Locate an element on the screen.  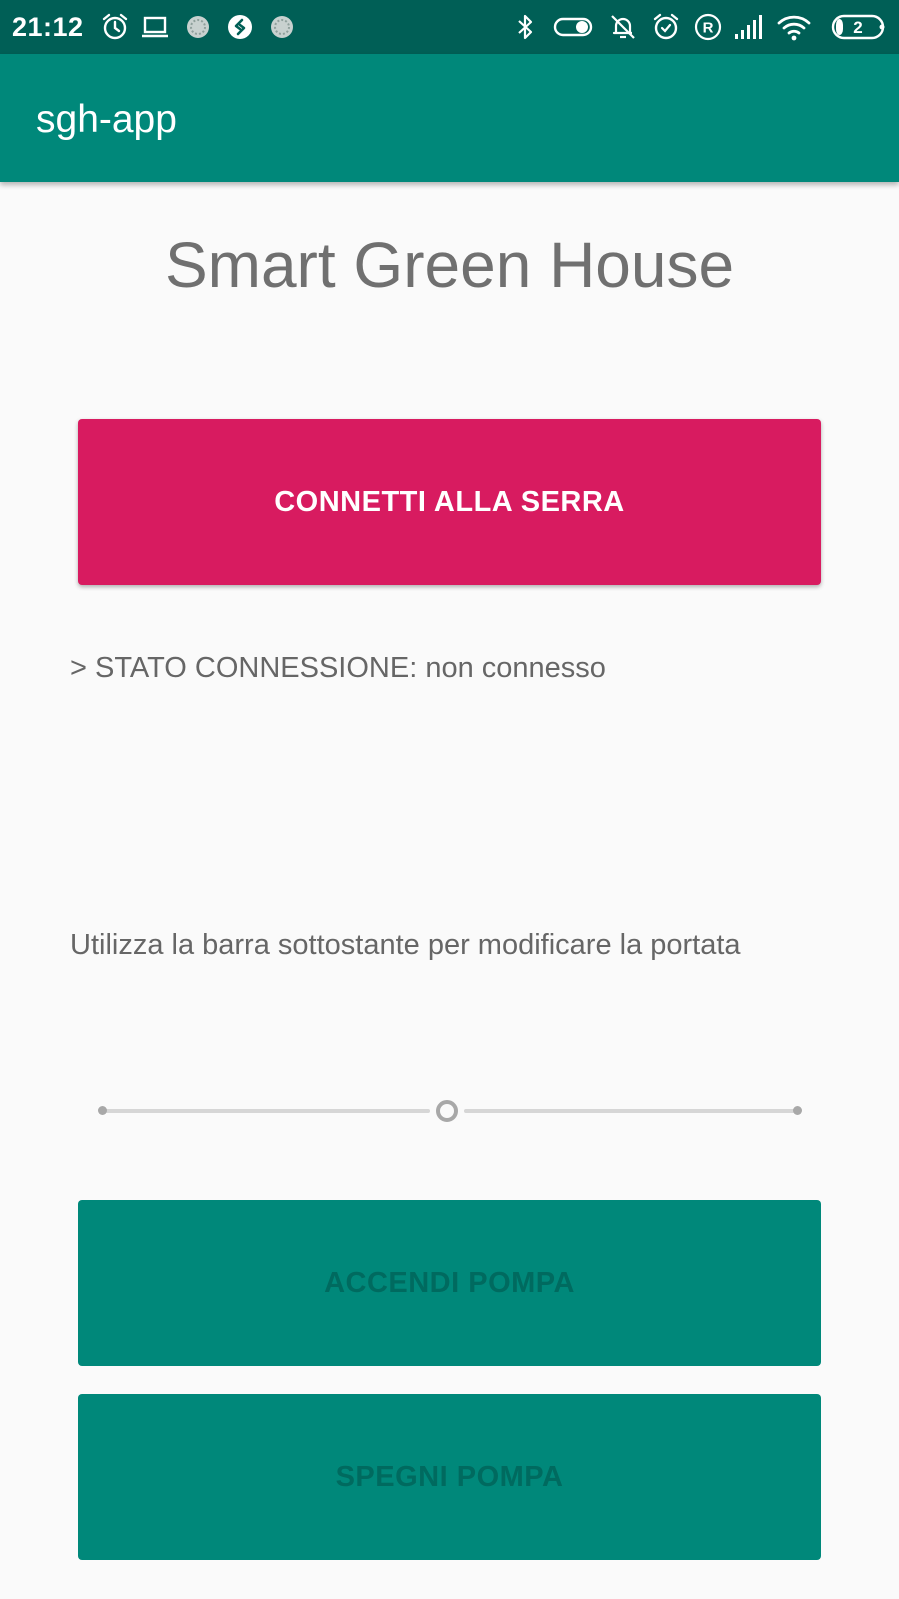
app-title: sgh-app is located at coordinates (106, 119).